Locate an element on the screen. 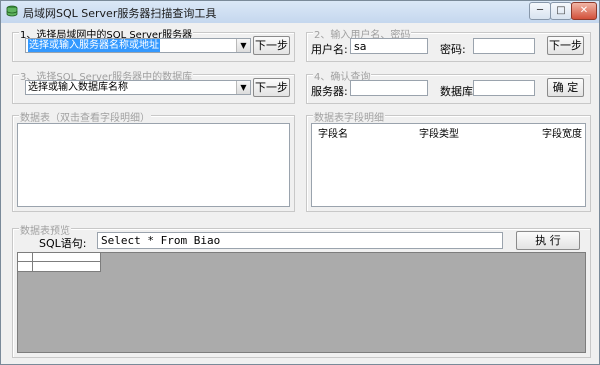  minimize-button: ─ is located at coordinates (540, 11).